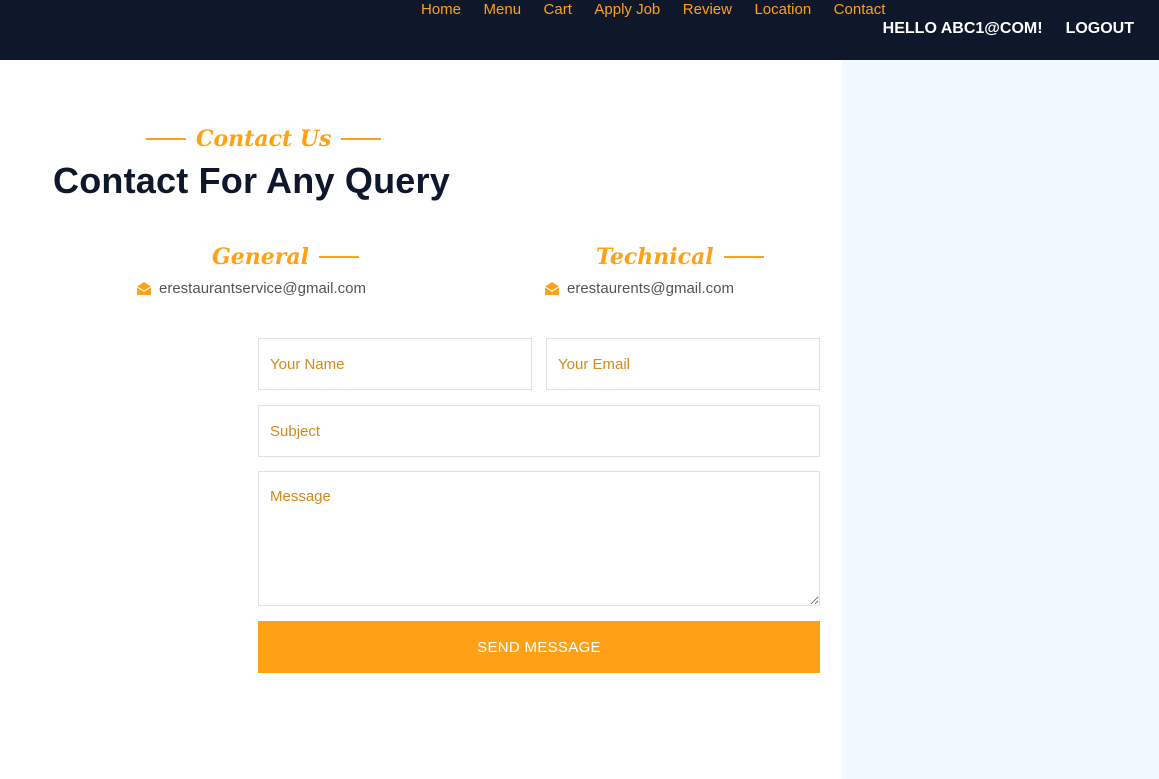  I want to click on contact-general-email: erestaurantservice@gmail.com, so click(262, 288).